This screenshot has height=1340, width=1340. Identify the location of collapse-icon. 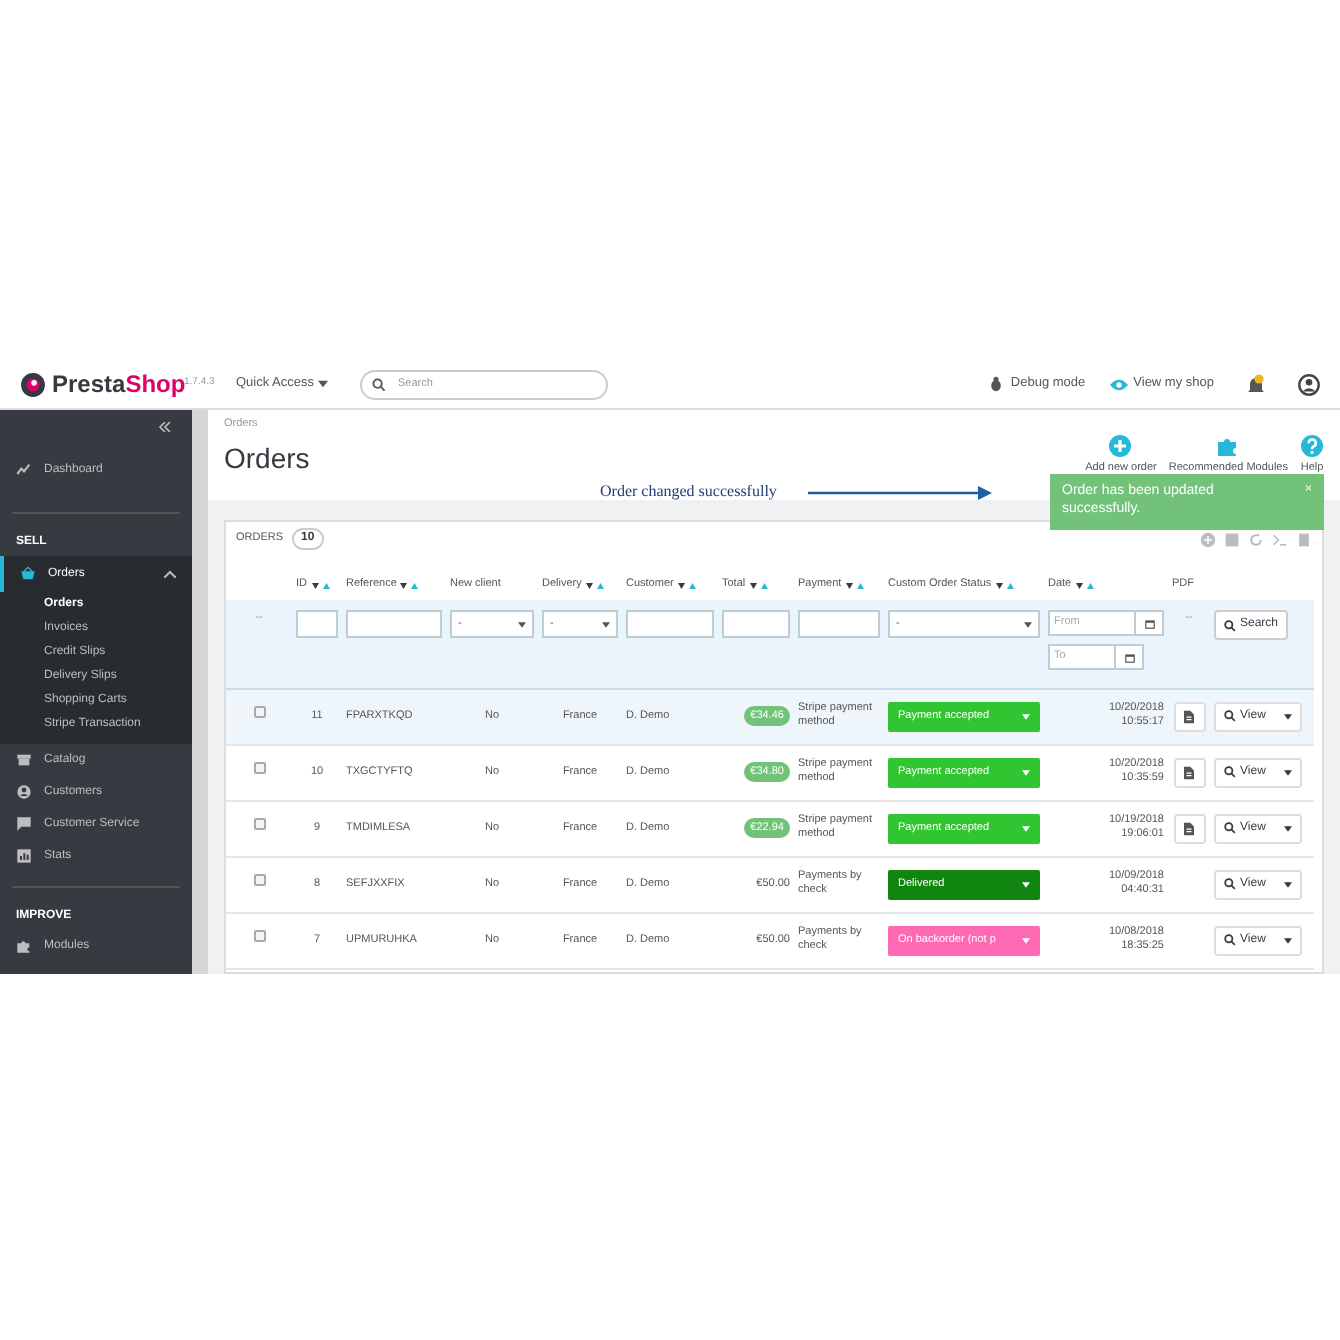
(165, 426).